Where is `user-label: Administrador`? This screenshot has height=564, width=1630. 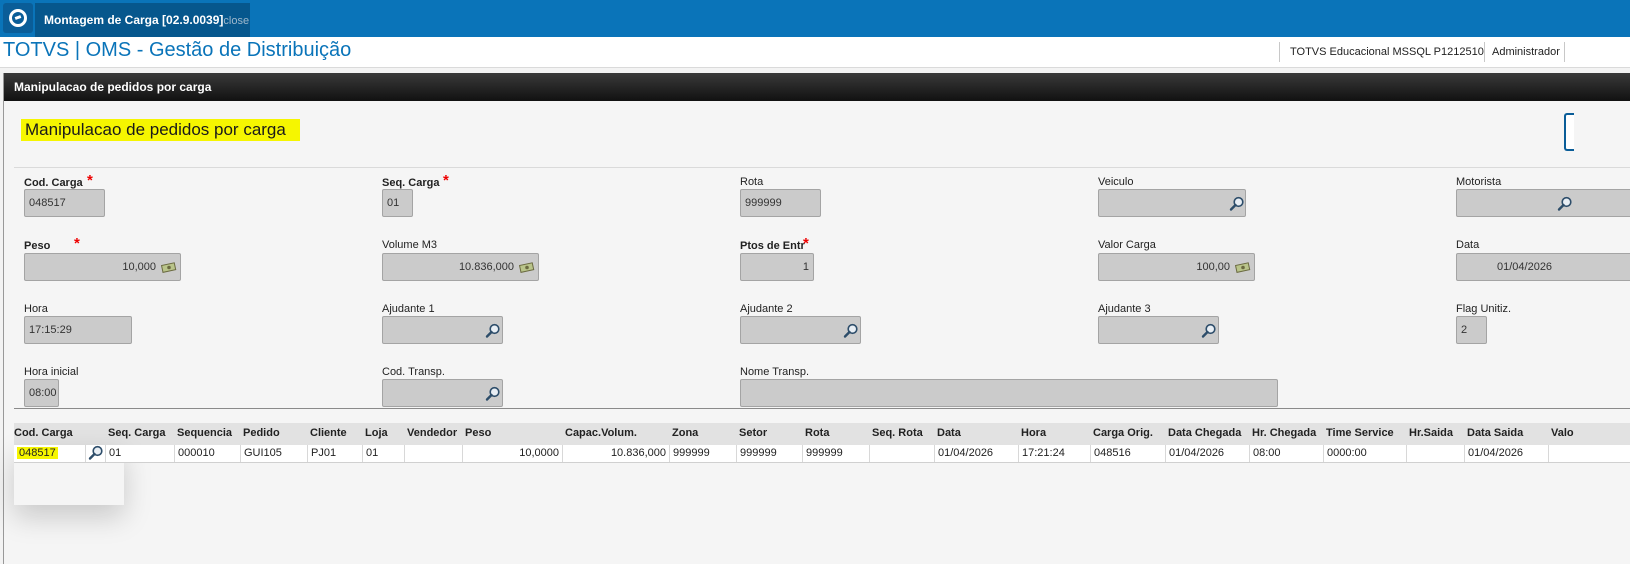 user-label: Administrador is located at coordinates (1526, 52).